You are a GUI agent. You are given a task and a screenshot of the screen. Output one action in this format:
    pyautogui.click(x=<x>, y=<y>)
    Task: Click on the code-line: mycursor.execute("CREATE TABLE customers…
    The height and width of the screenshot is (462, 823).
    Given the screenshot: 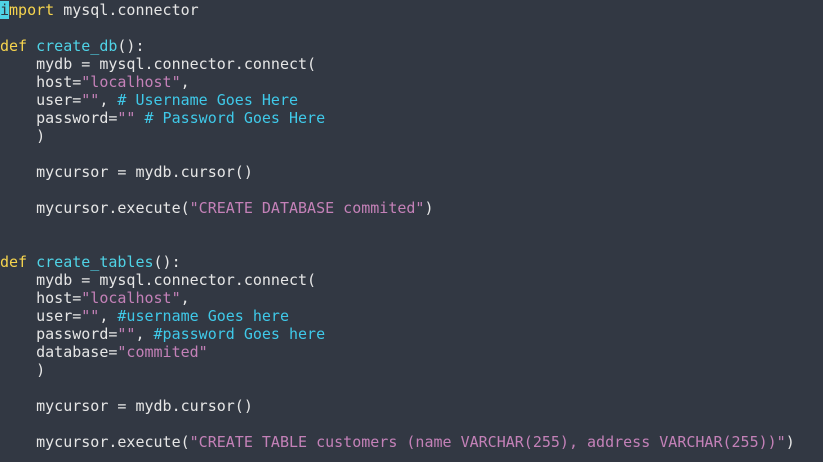 What is the action you would take?
    pyautogui.click(x=397, y=442)
    